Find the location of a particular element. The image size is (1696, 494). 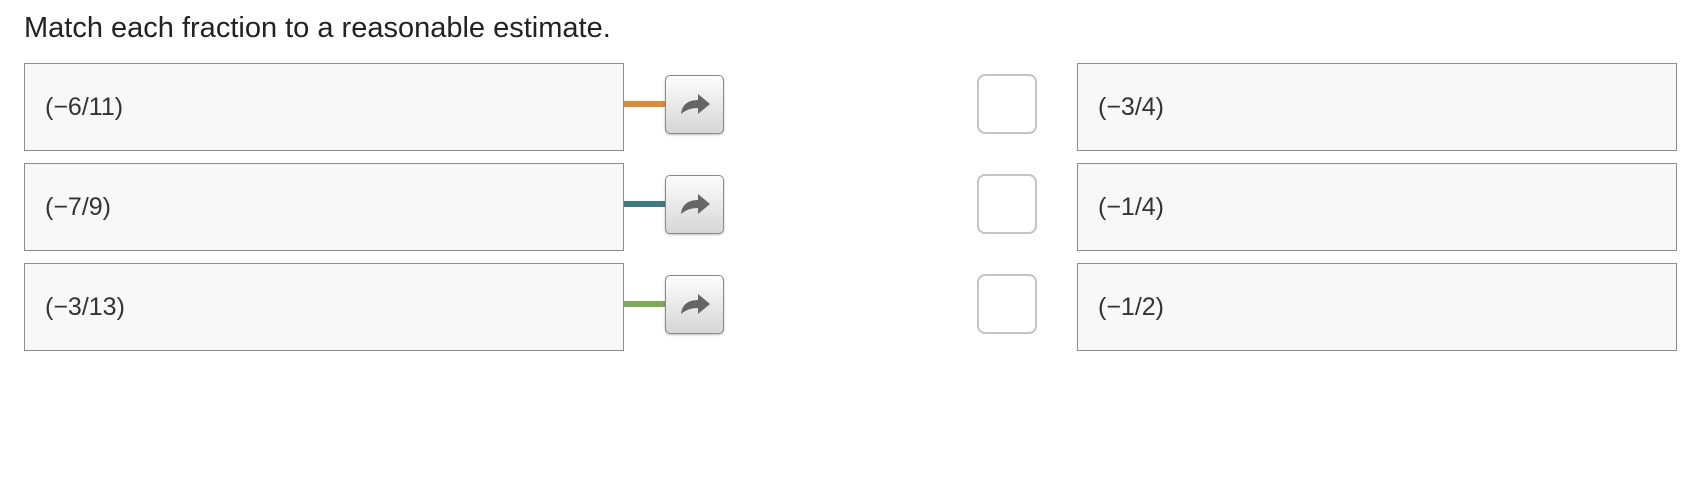

left-item-3: (−3/13) is located at coordinates (324, 307).